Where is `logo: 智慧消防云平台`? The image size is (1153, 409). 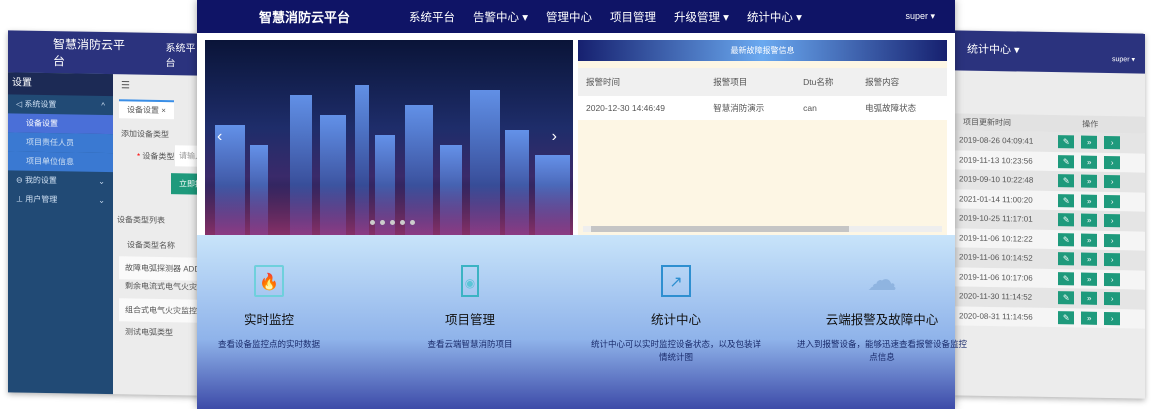
logo: 智慧消防云平台 is located at coordinates (305, 17).